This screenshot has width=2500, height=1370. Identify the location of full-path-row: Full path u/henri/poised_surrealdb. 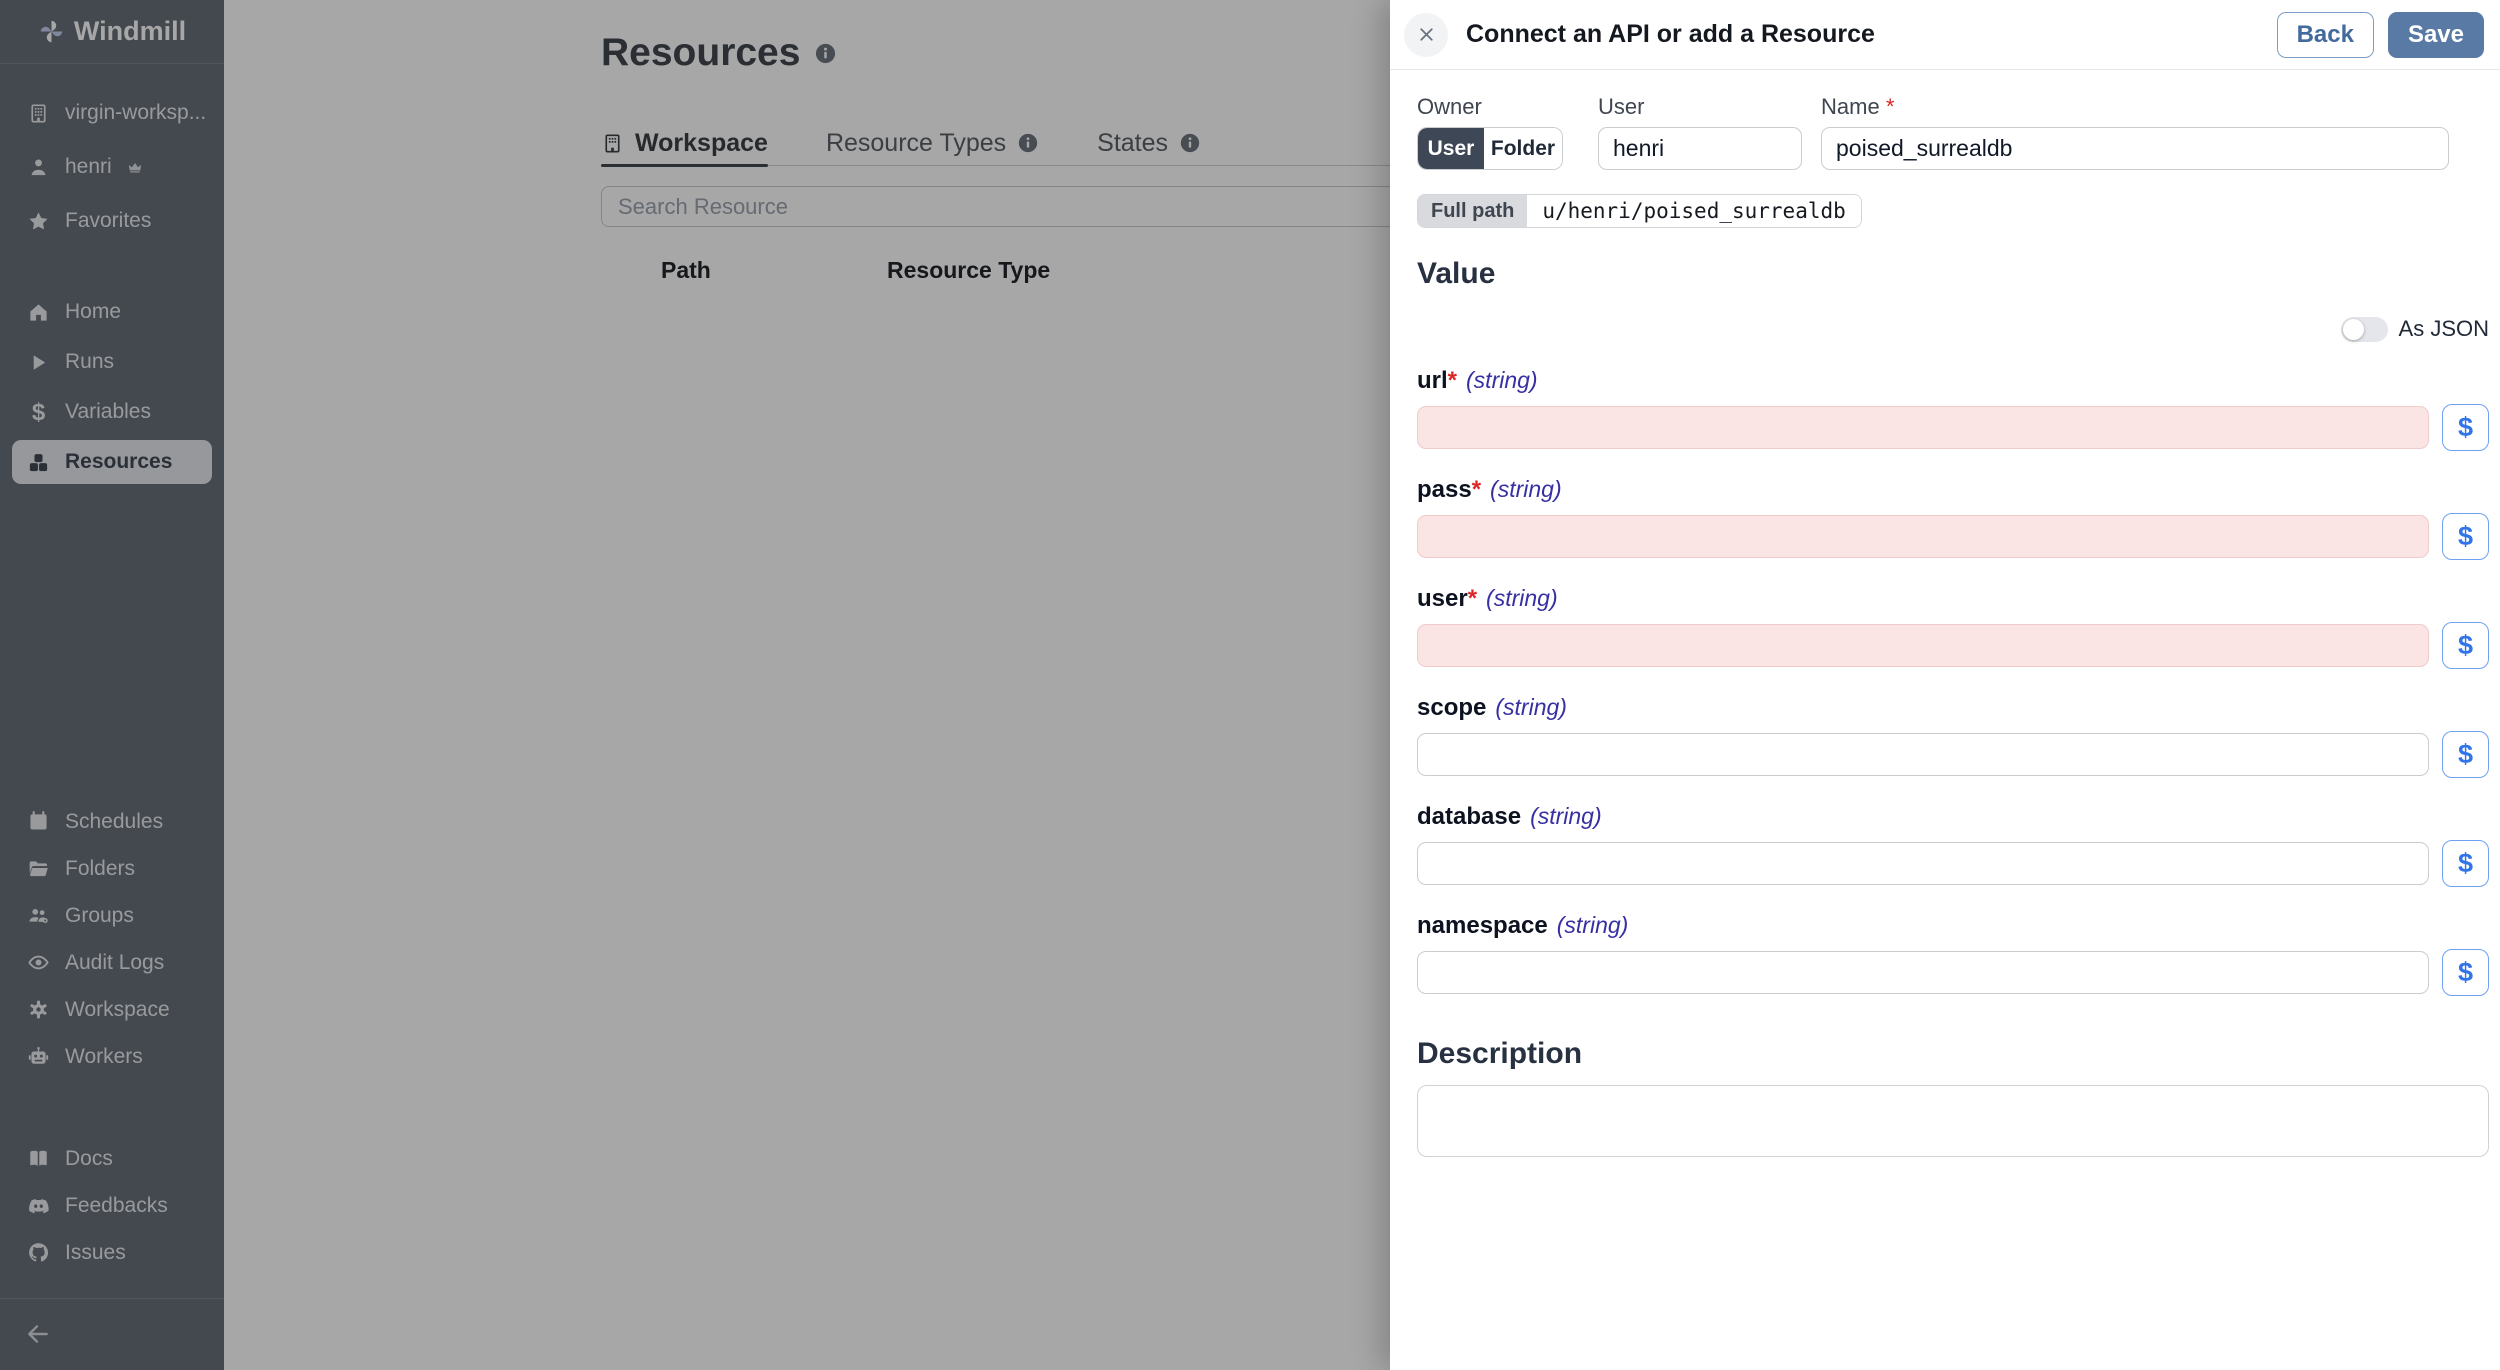
(1639, 211).